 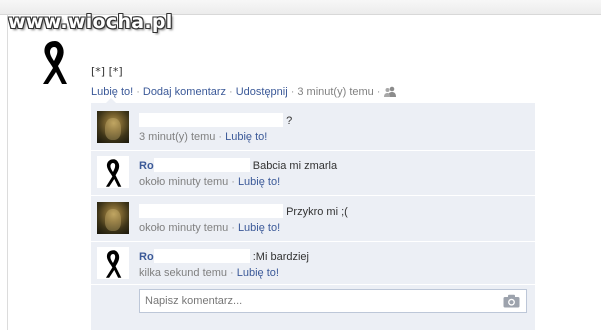 I want to click on comment-composer, so click(x=333, y=301).